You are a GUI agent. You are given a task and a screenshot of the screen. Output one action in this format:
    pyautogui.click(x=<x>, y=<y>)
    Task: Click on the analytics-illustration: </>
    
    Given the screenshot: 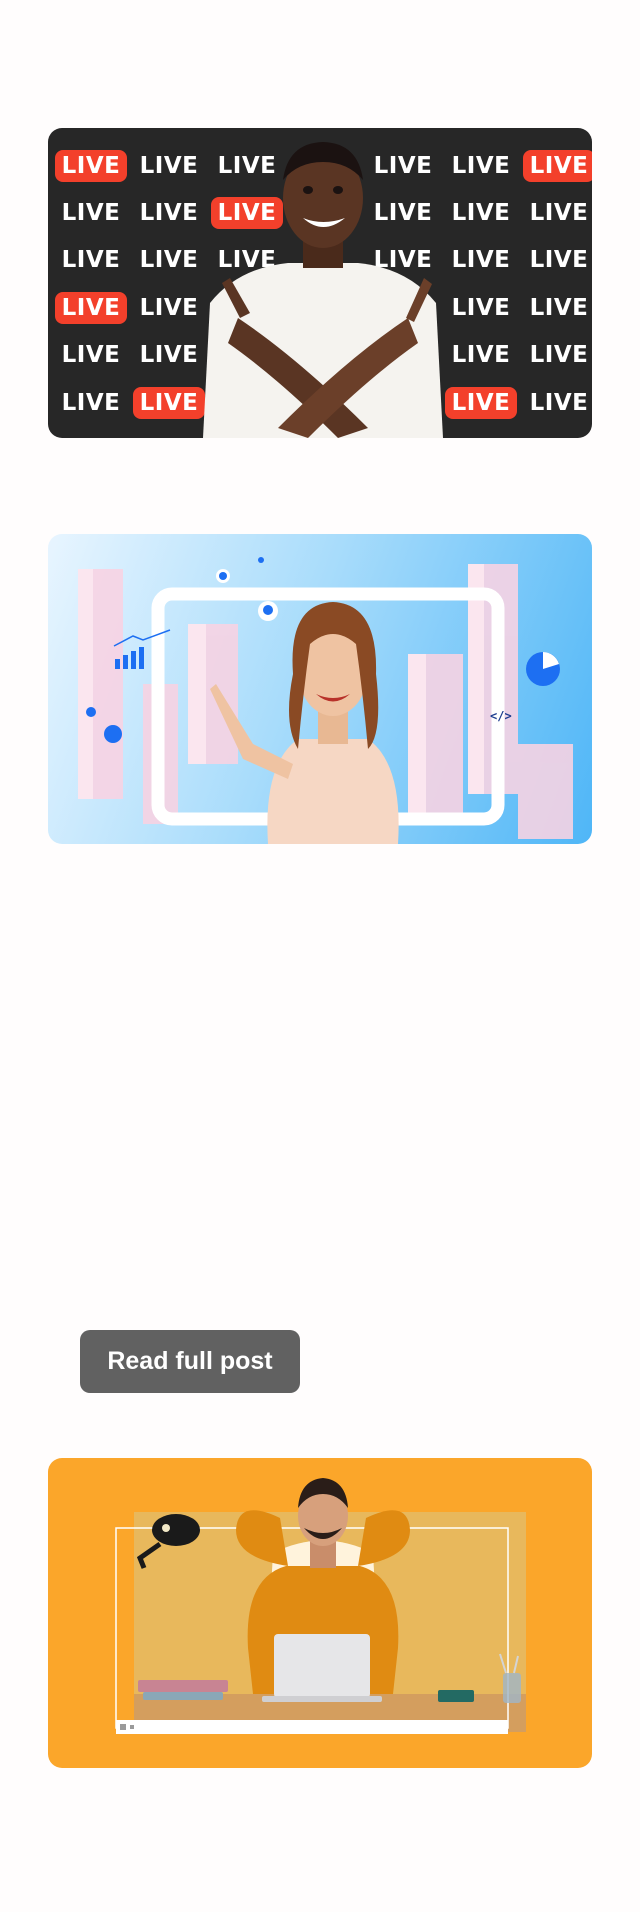 What is the action you would take?
    pyautogui.click(x=325, y=700)
    